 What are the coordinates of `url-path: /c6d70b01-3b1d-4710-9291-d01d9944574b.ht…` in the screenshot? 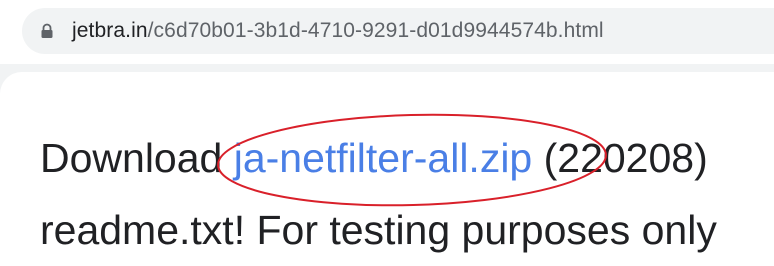 It's located at (375, 30).